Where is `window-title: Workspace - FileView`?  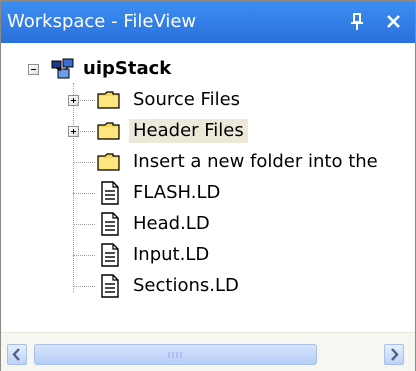 window-title: Workspace - FileView is located at coordinates (102, 21).